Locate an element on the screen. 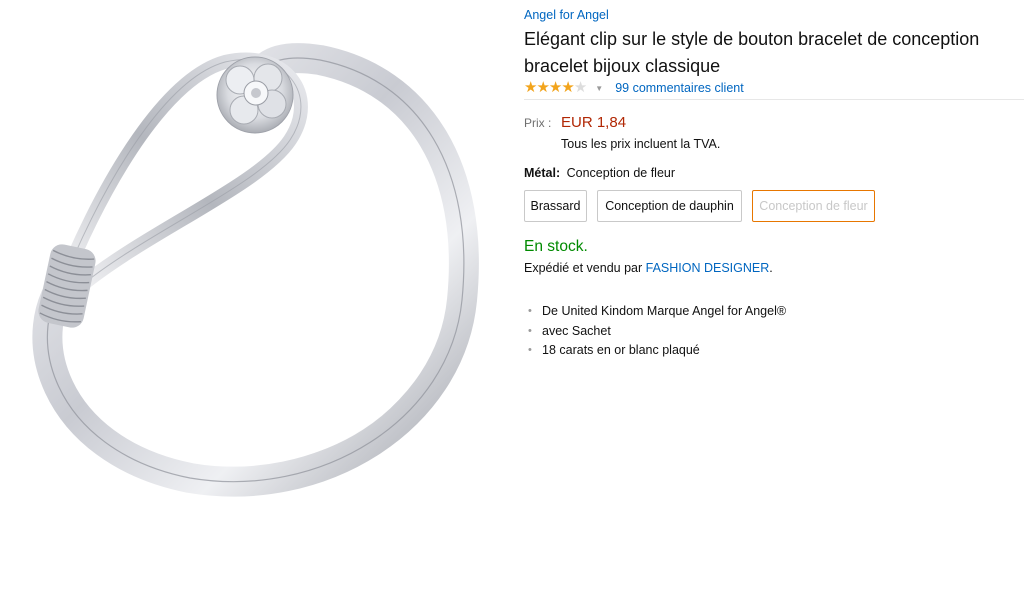 The image size is (1024, 611). variant-label: Métal: is located at coordinates (542, 173).